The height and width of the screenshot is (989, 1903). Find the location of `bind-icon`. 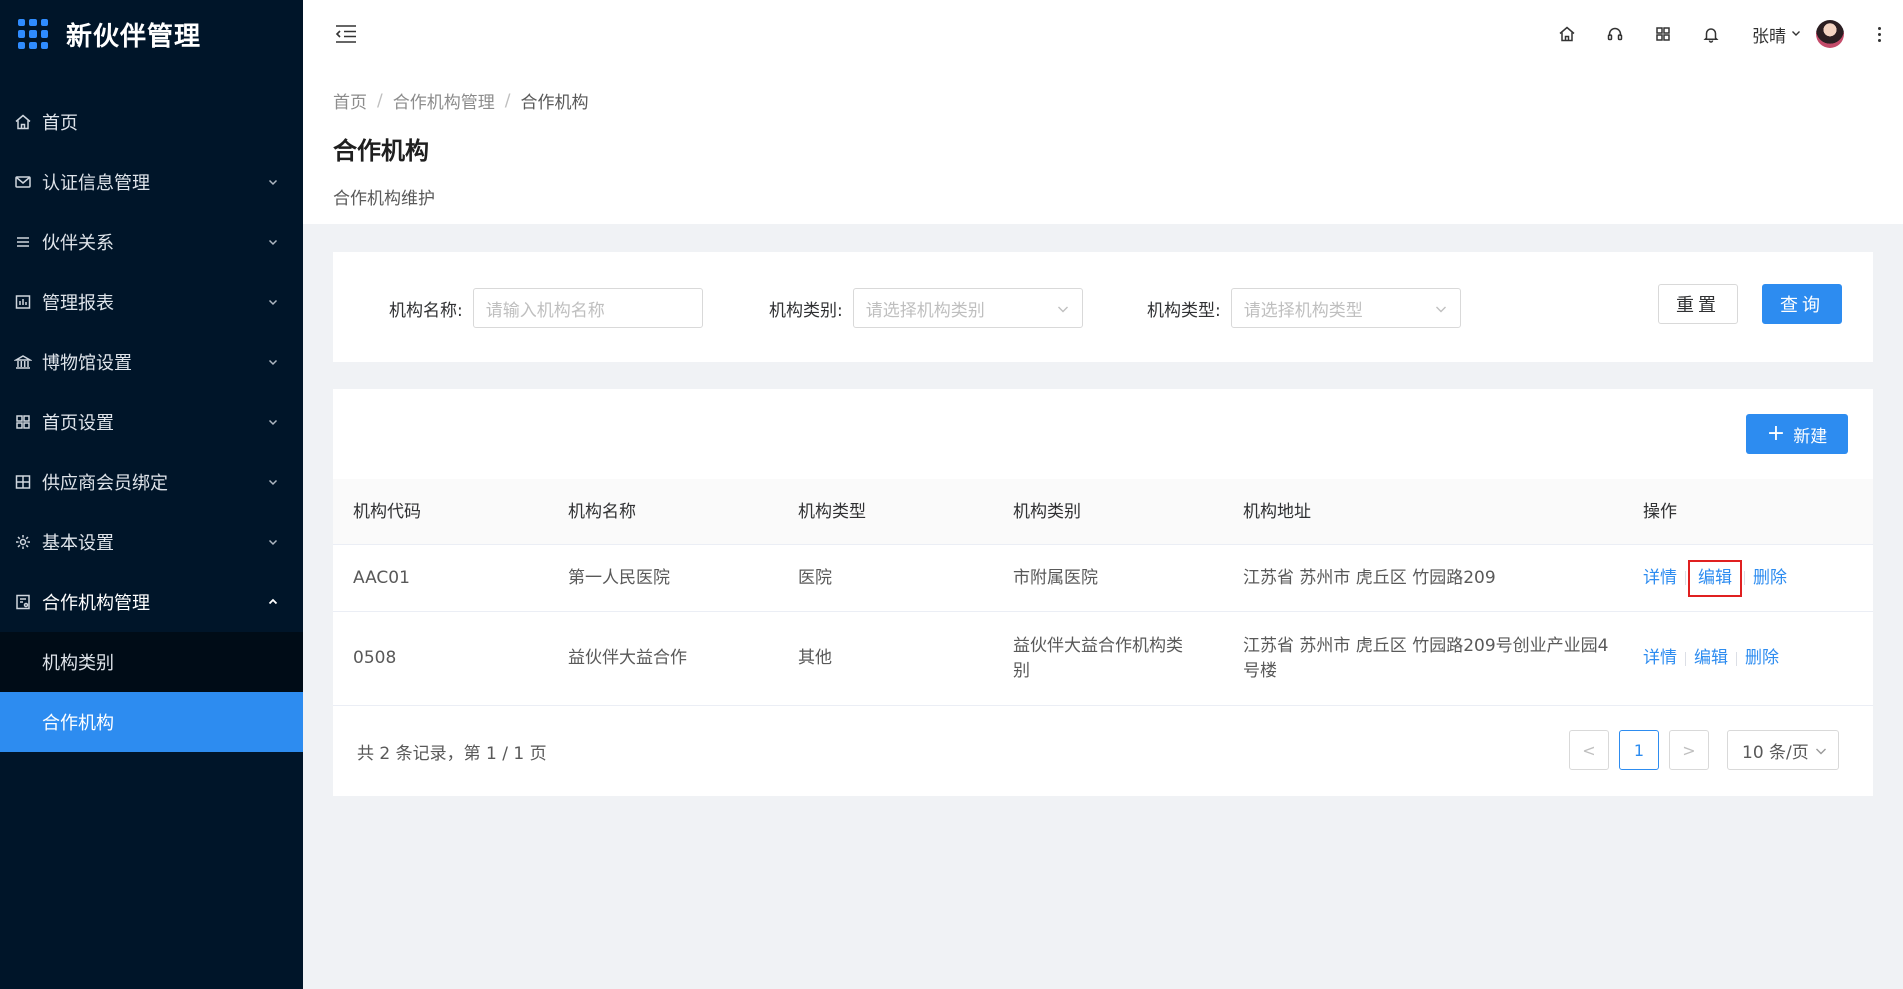

bind-icon is located at coordinates (23, 482).